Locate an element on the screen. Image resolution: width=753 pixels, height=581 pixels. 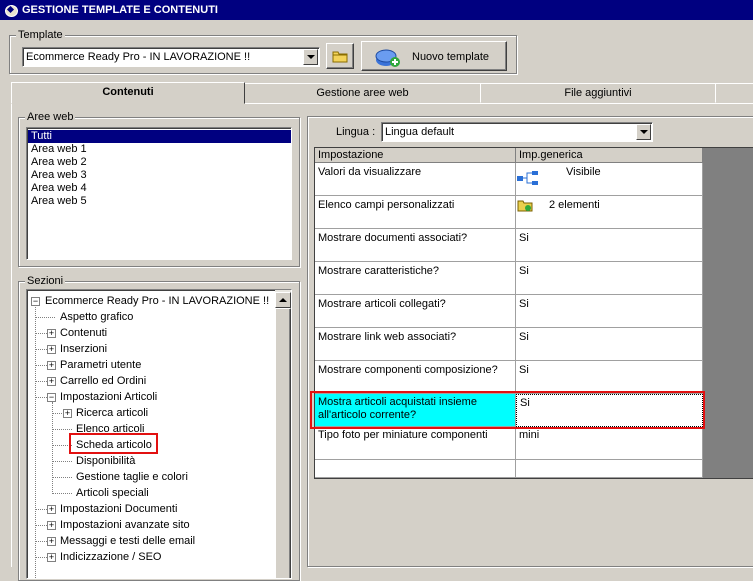
window-titlebar: GESTIONE TEMPLATE E CONTENUTI is located at coordinates (376, 10).